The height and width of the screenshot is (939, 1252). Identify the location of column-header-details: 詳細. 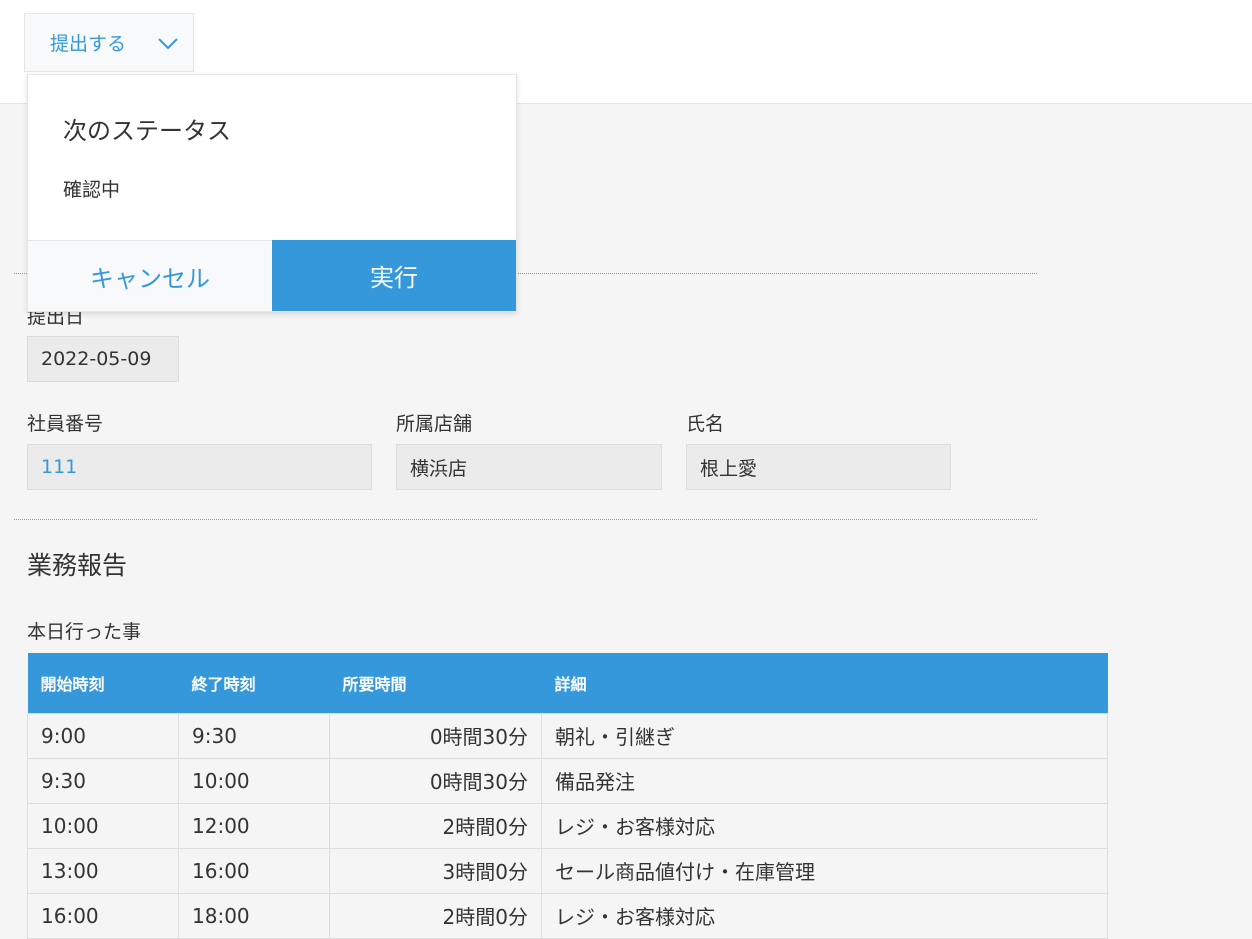
(824, 683).